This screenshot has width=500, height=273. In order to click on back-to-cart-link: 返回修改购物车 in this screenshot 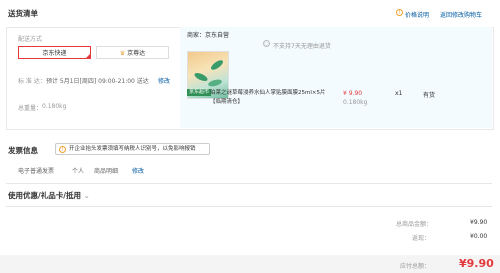, I will do `click(461, 14)`.